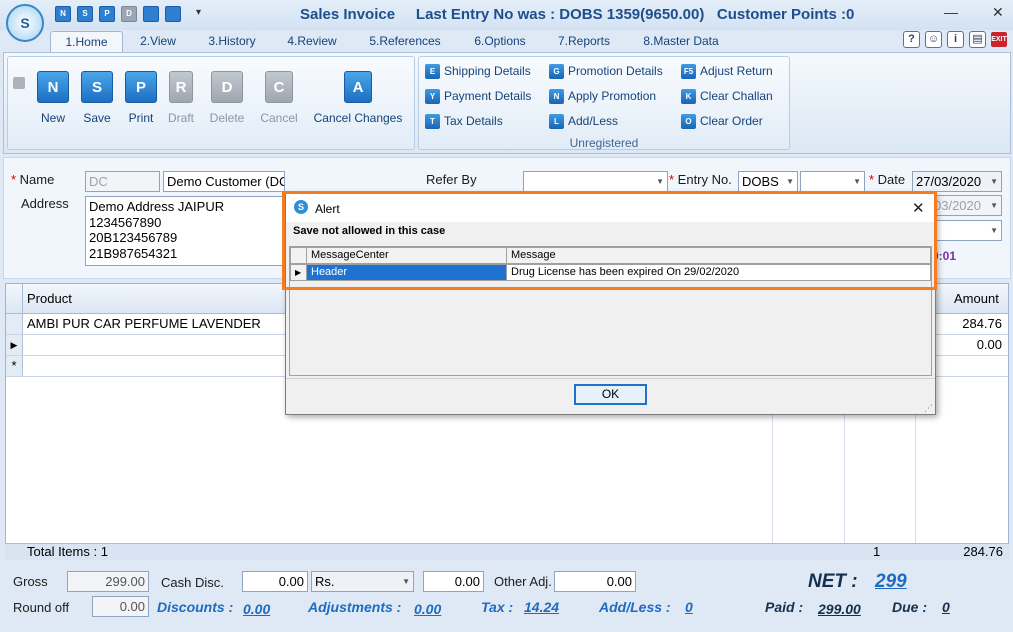 This screenshot has height=632, width=1013. I want to click on address-line: 21B987654321, so click(133, 253).